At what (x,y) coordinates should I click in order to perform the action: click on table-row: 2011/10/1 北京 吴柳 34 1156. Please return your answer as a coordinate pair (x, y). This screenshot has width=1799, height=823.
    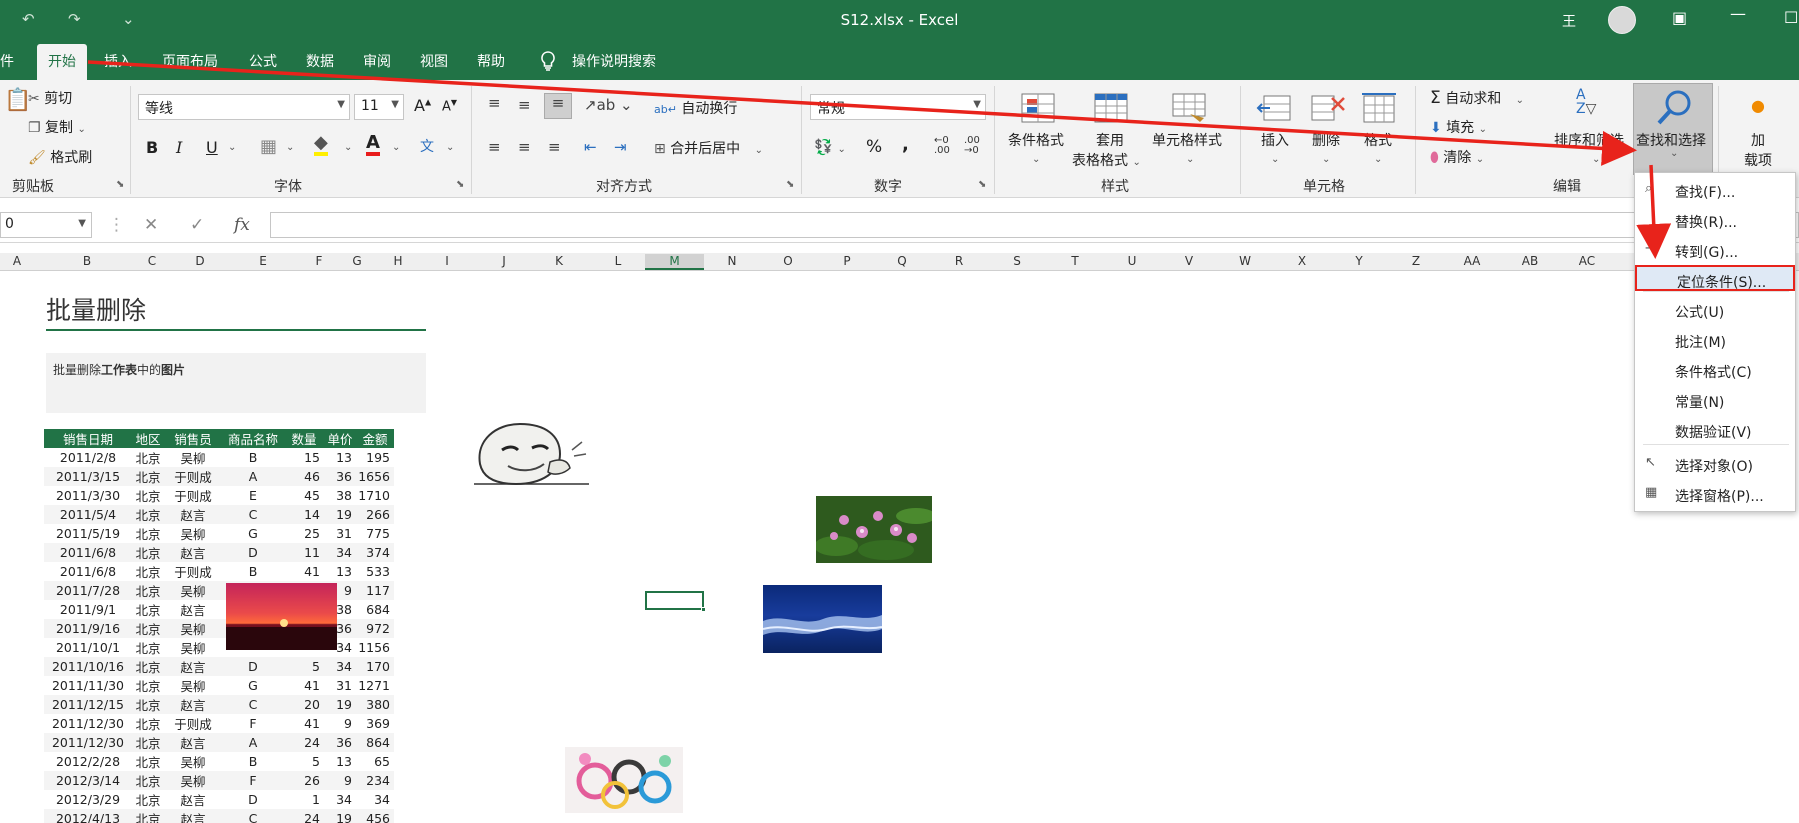
    Looking at the image, I should click on (219, 647).